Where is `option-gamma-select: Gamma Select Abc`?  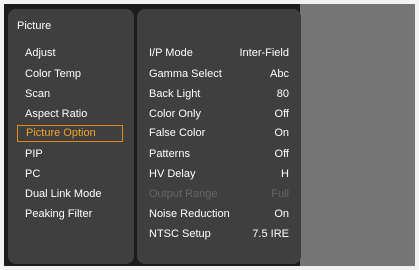
option-gamma-select: Gamma Select Abc is located at coordinates (219, 74).